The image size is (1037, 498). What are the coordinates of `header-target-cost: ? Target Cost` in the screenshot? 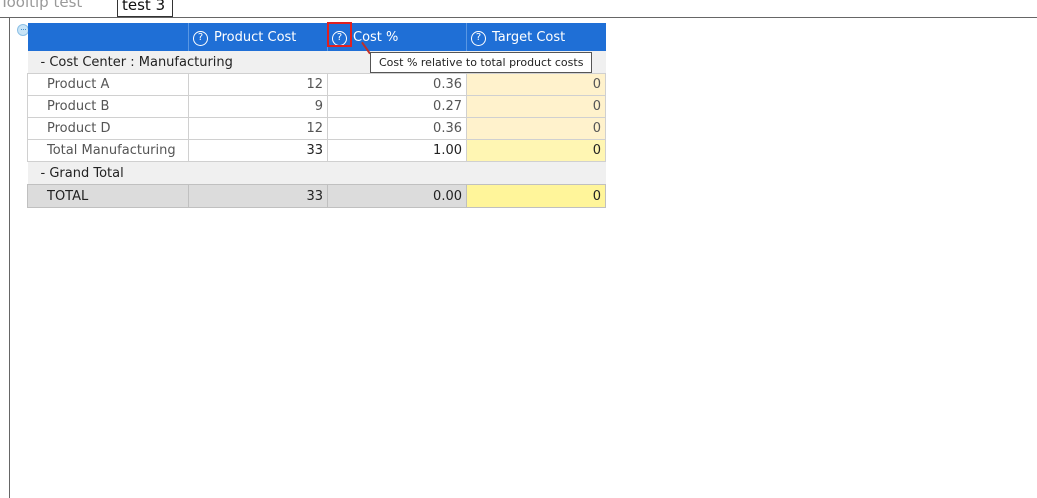 It's located at (536, 37).